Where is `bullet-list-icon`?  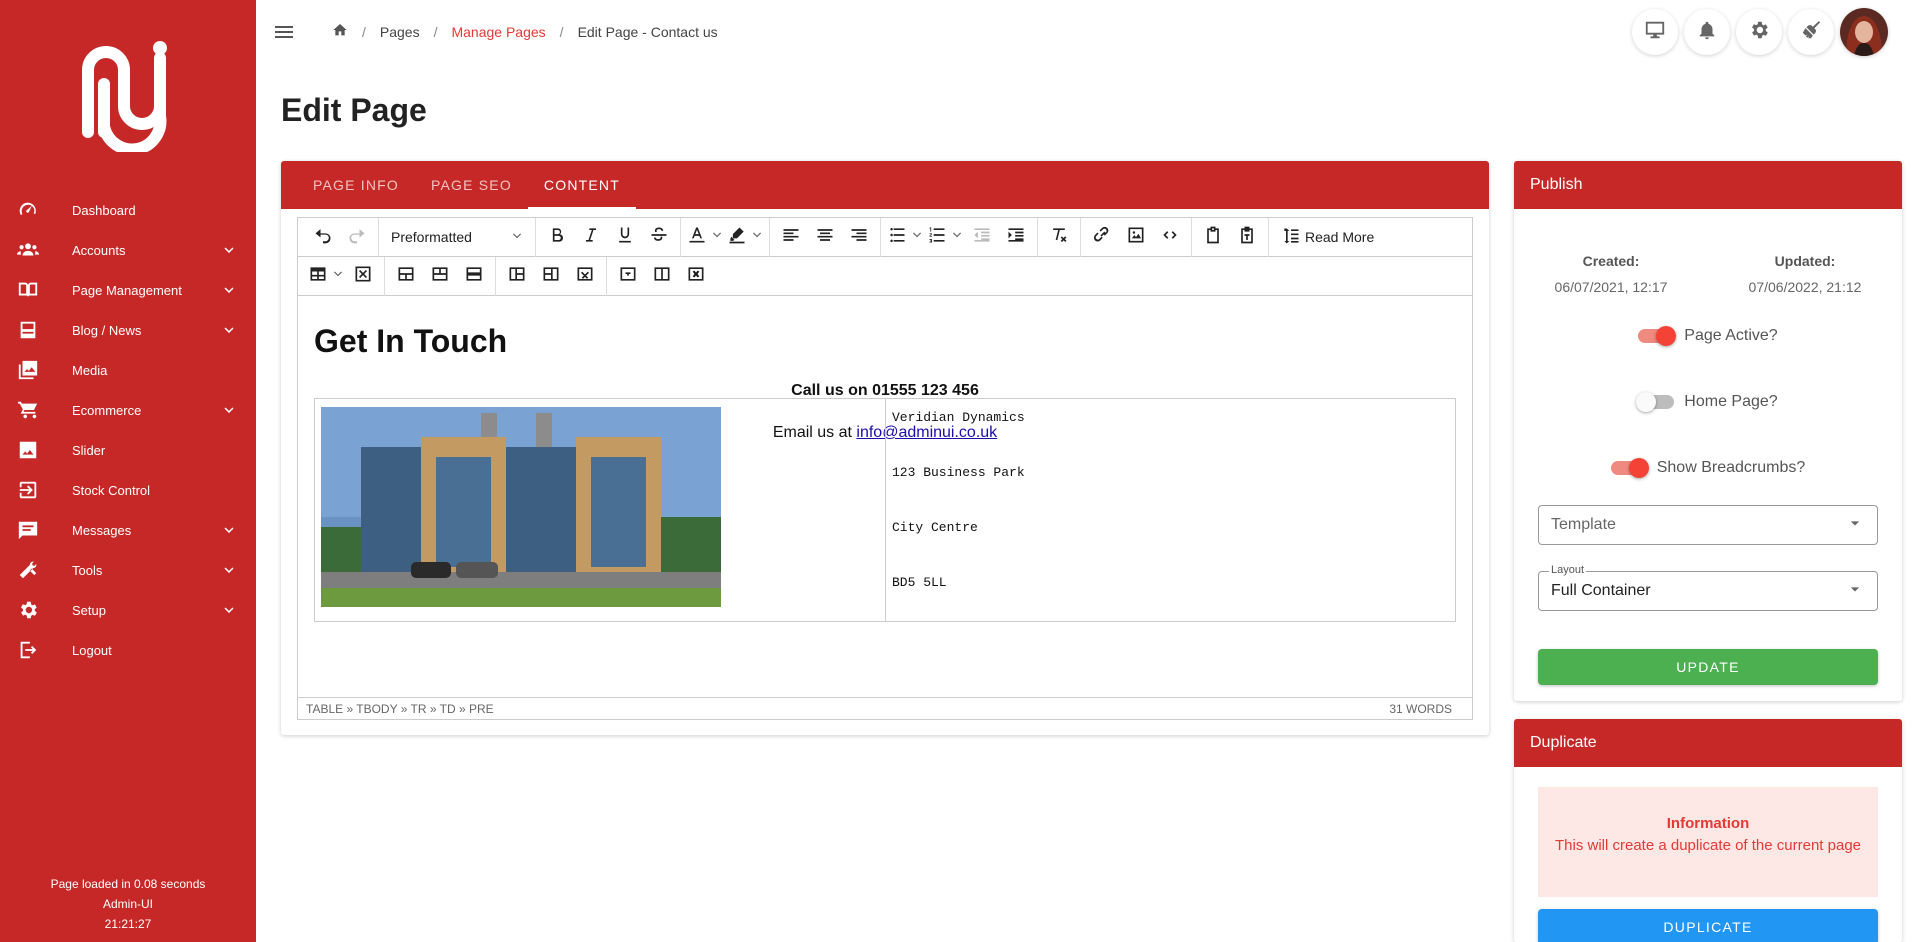
bullet-list-icon is located at coordinates (897, 237).